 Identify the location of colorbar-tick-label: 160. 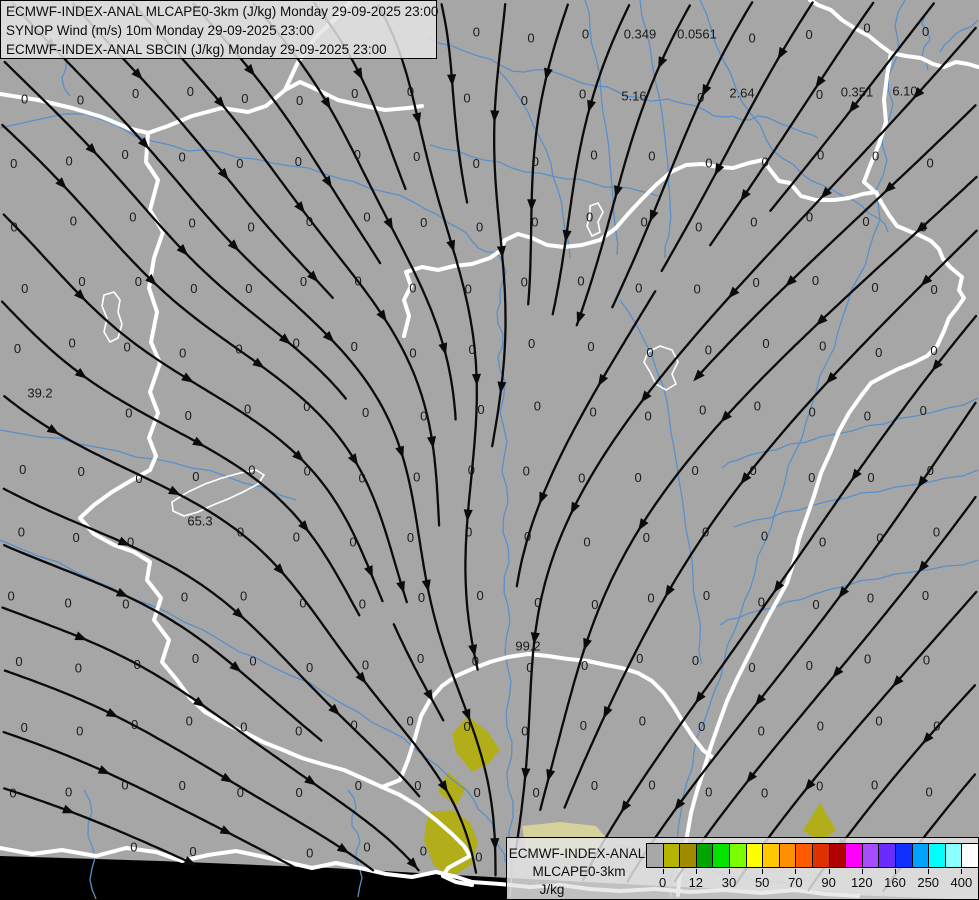
(895, 882).